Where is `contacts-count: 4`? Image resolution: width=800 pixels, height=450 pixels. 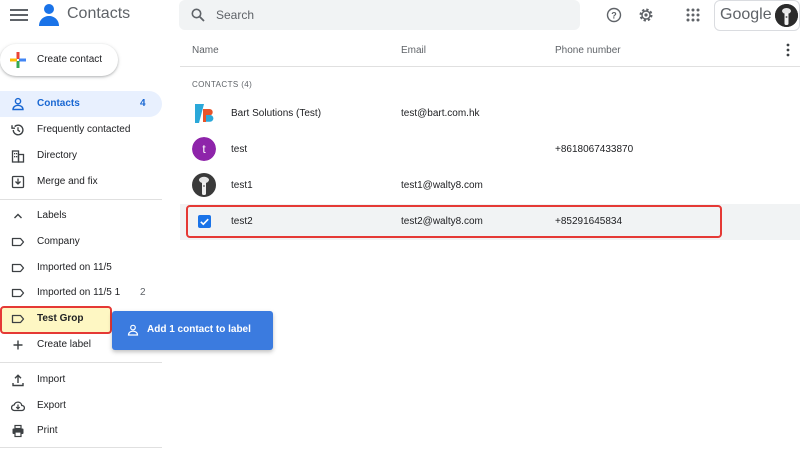 contacts-count: 4 is located at coordinates (143, 103).